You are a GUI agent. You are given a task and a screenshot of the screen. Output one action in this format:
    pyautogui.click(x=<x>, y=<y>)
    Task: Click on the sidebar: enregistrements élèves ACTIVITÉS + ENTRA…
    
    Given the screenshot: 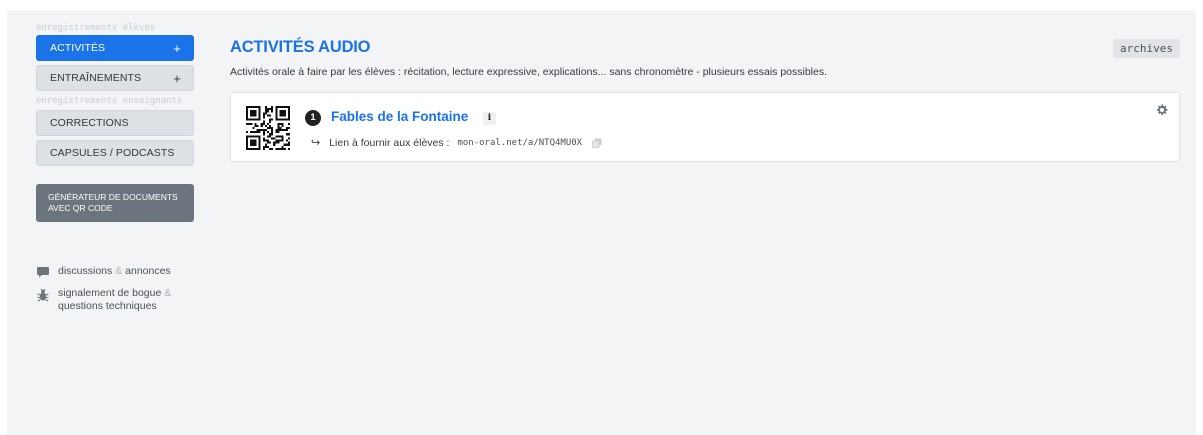 What is the action you would take?
    pyautogui.click(x=115, y=167)
    